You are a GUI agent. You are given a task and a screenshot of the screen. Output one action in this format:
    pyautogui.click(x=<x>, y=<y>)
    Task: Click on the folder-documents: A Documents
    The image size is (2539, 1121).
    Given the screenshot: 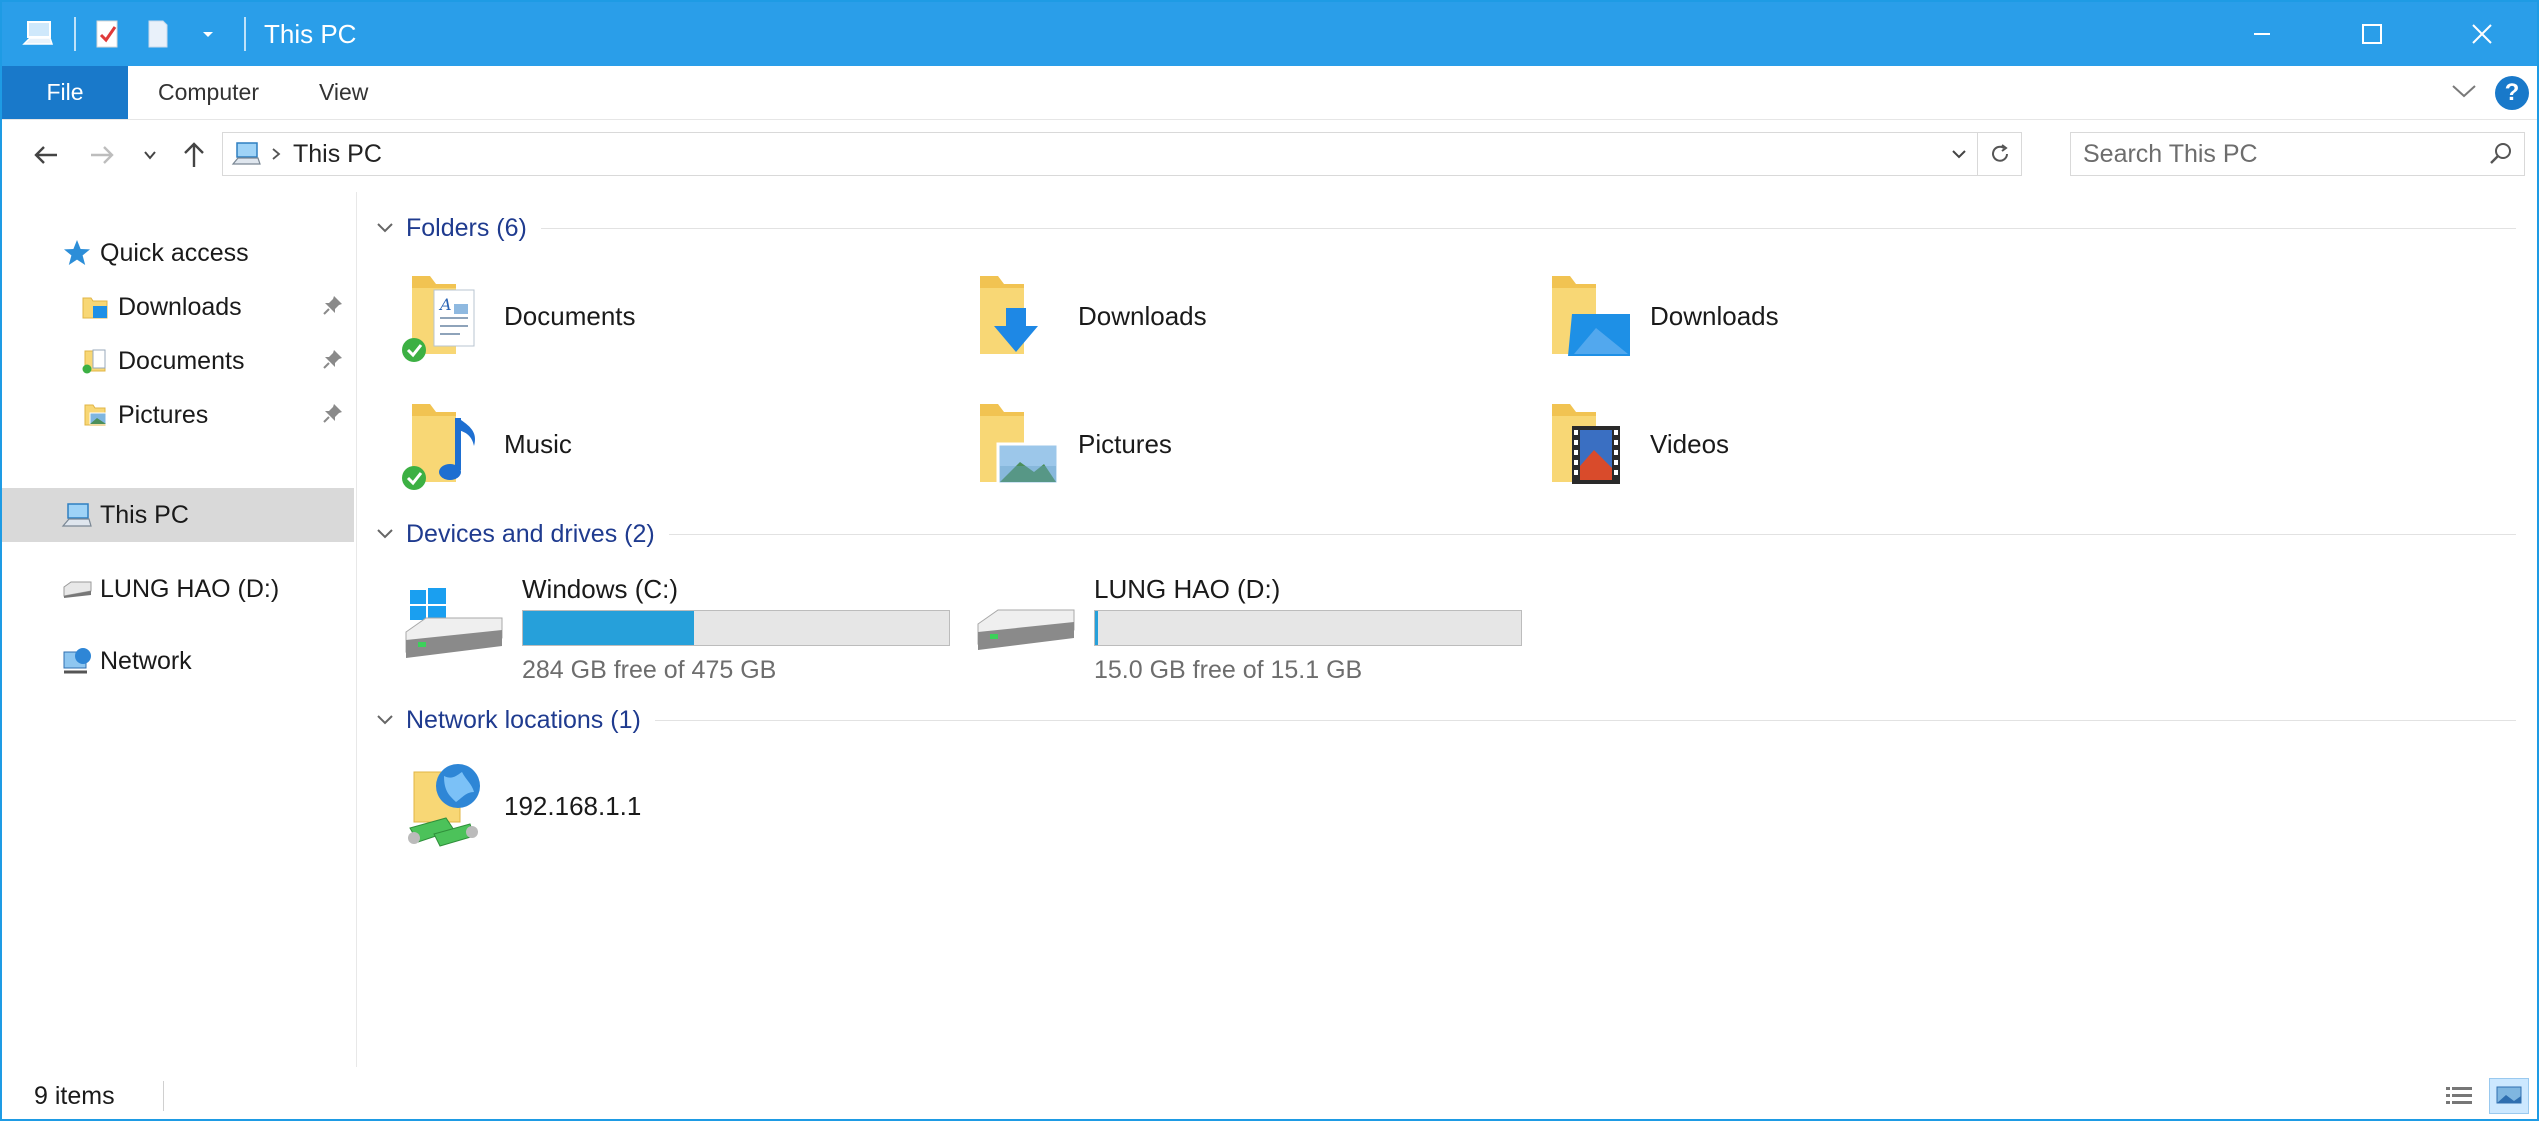 What is the action you would take?
    pyautogui.click(x=518, y=316)
    